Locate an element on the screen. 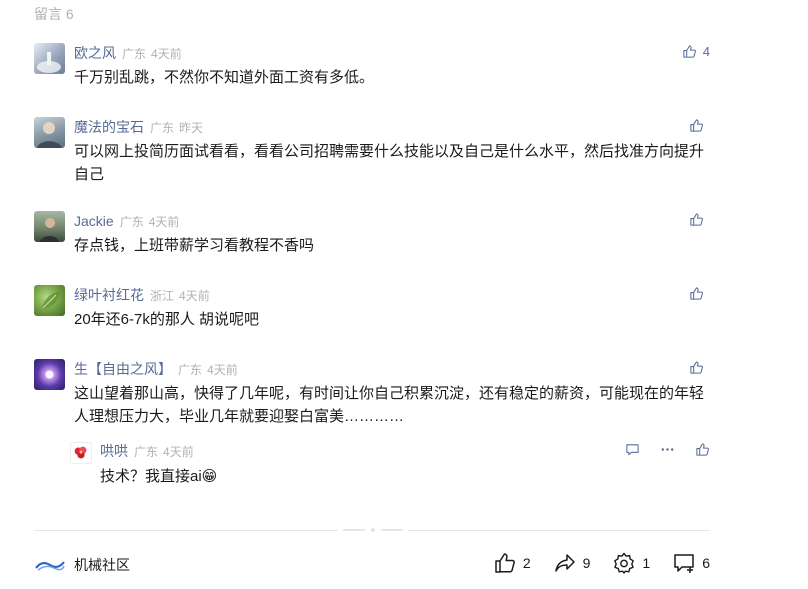  share-button: 9 is located at coordinates (572, 563).